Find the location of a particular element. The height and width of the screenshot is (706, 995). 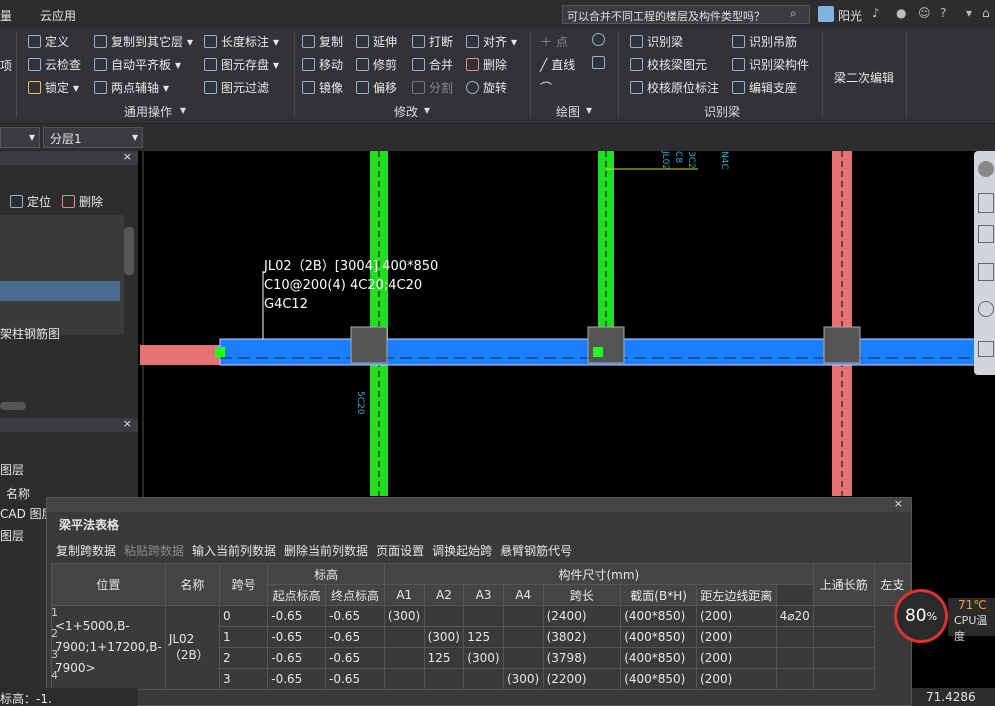

auto-align-slab-button: 自动平齐板 ▾ is located at coordinates (137, 64).